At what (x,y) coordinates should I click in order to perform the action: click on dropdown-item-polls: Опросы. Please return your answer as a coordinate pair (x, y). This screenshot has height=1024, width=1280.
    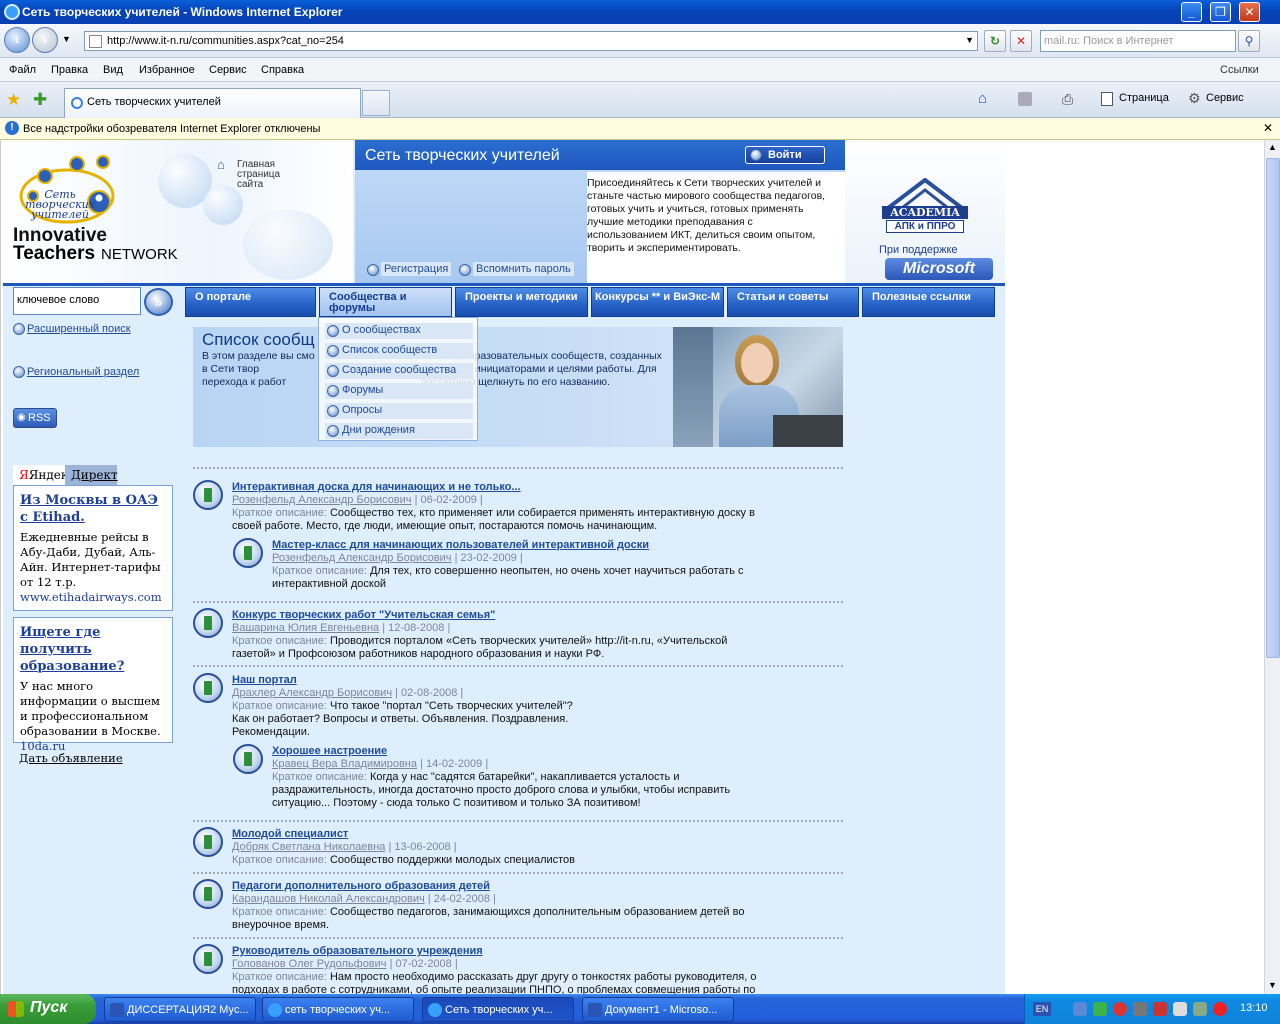
    Looking at the image, I should click on (399, 411).